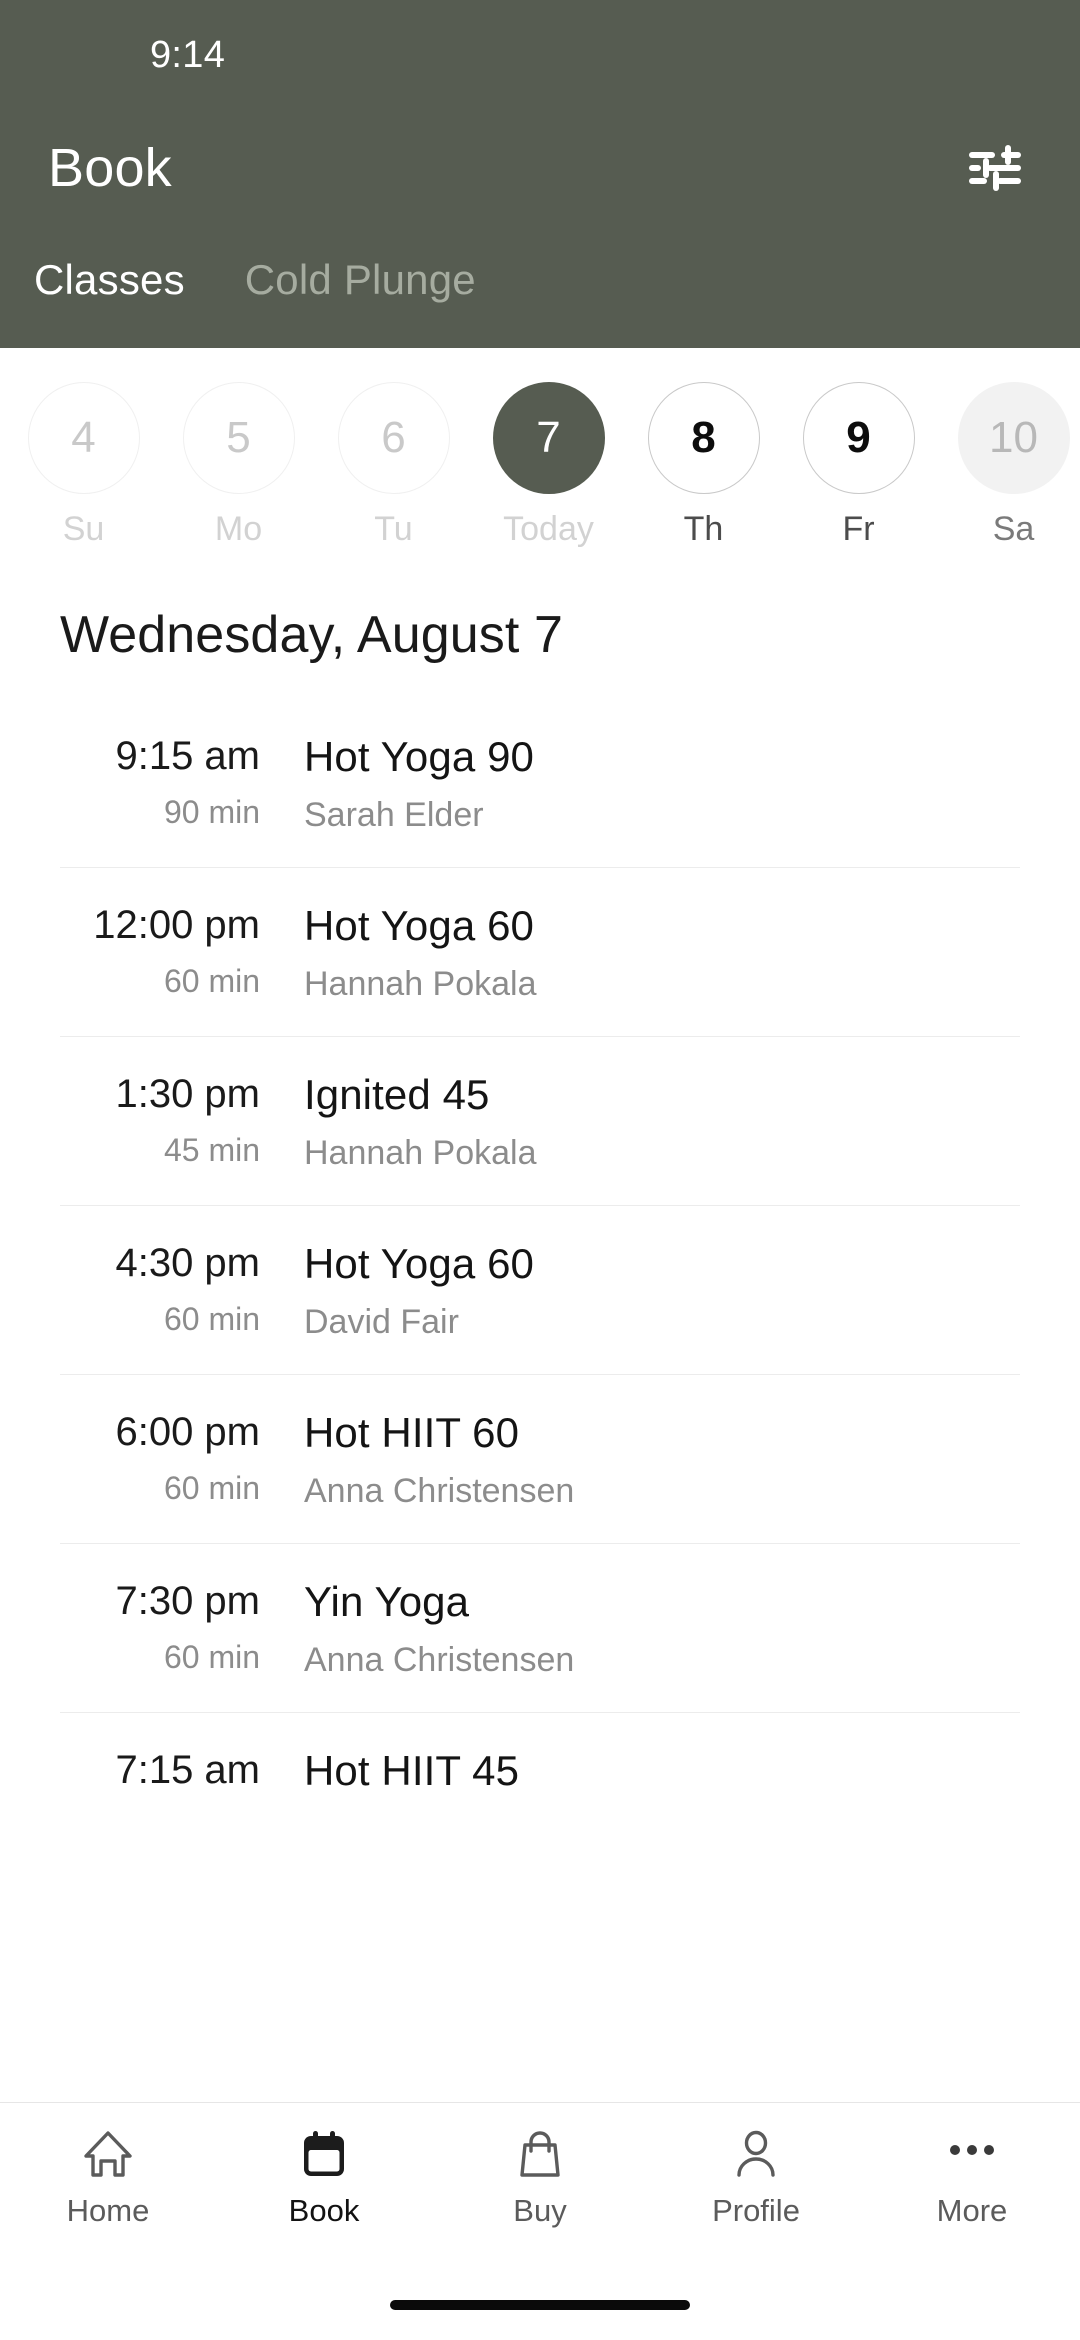 This screenshot has width=1080, height=2340. I want to click on class-time-column: 7:15 am, so click(174, 1777).